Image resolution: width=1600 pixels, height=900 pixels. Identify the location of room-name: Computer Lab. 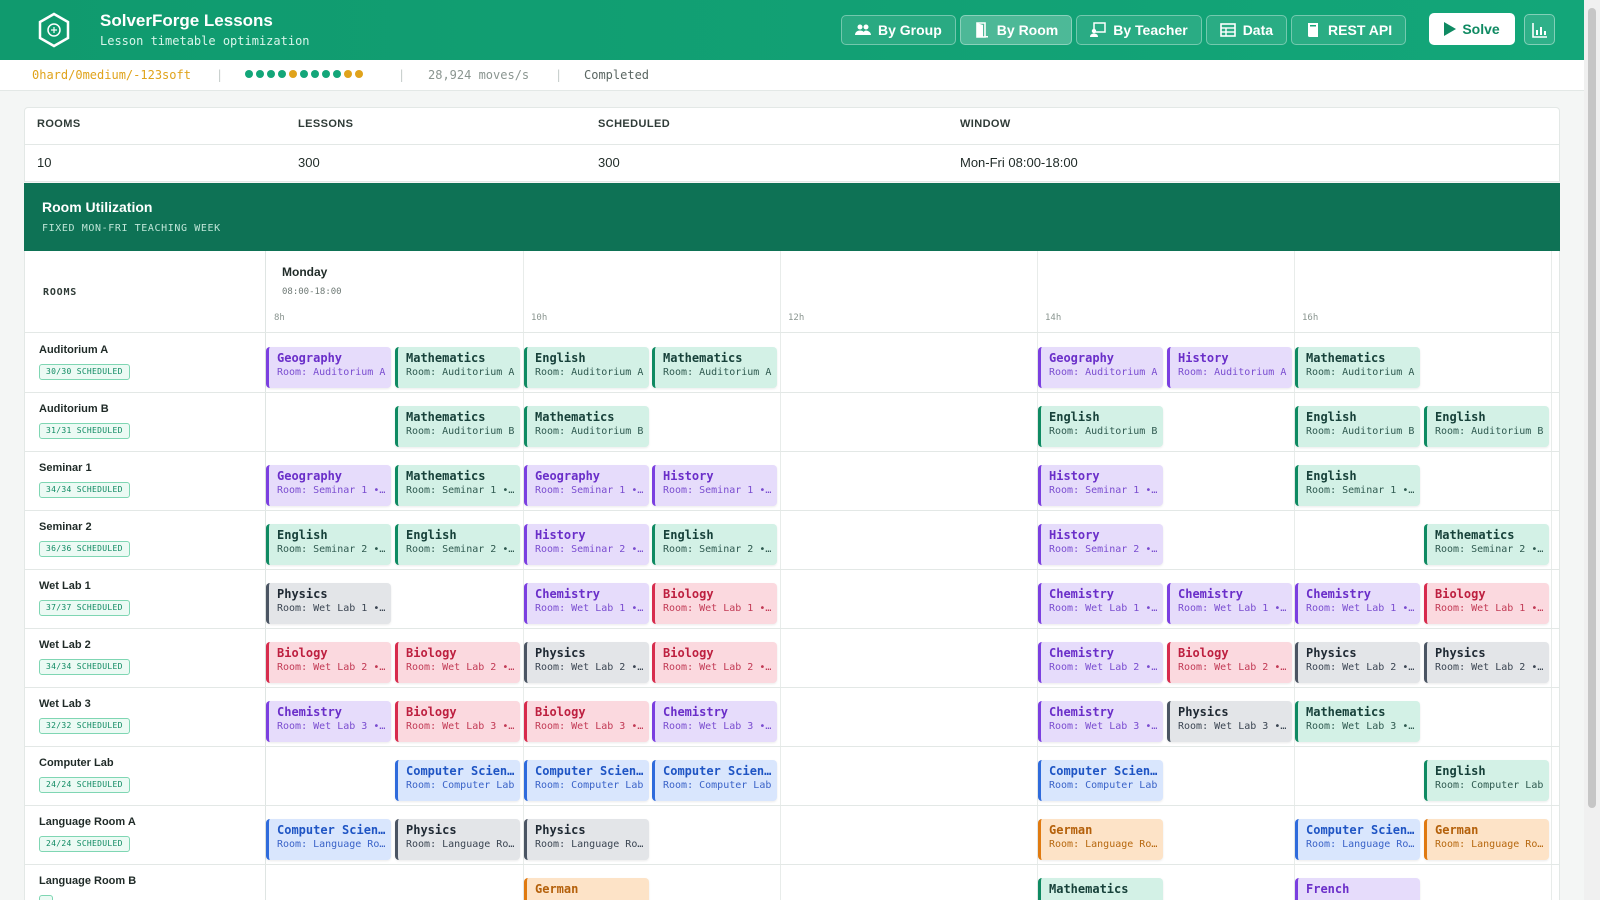
(76, 763).